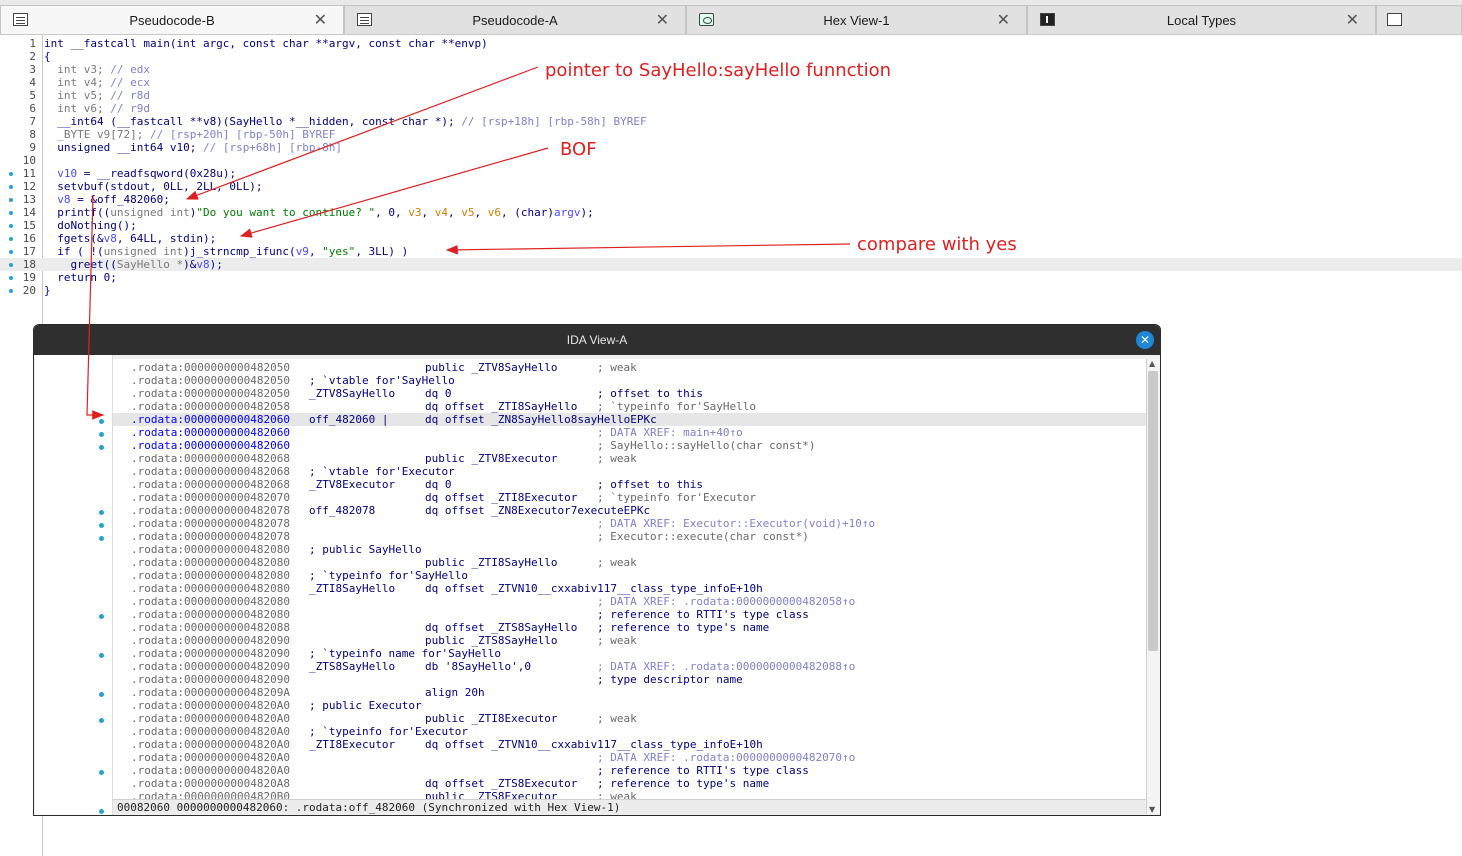  Describe the element at coordinates (731, 264) in the screenshot. I see `pseudocode-line: 18 greet((SayHello *)&v8);` at that location.